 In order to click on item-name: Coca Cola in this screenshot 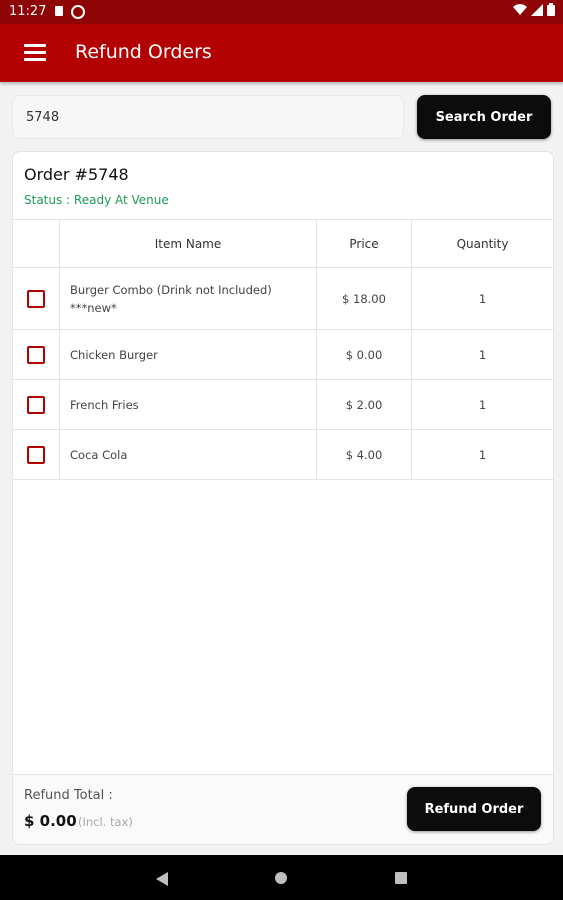, I will do `click(188, 454)`.